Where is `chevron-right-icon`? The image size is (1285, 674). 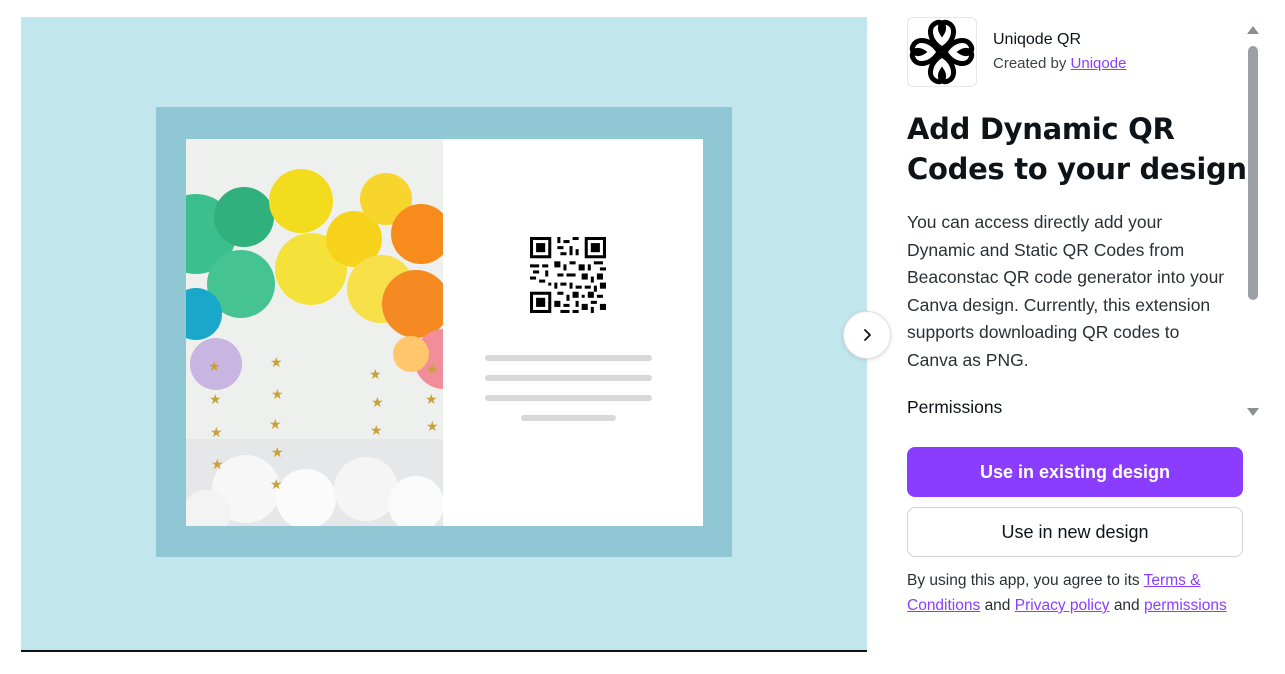
chevron-right-icon is located at coordinates (867, 335).